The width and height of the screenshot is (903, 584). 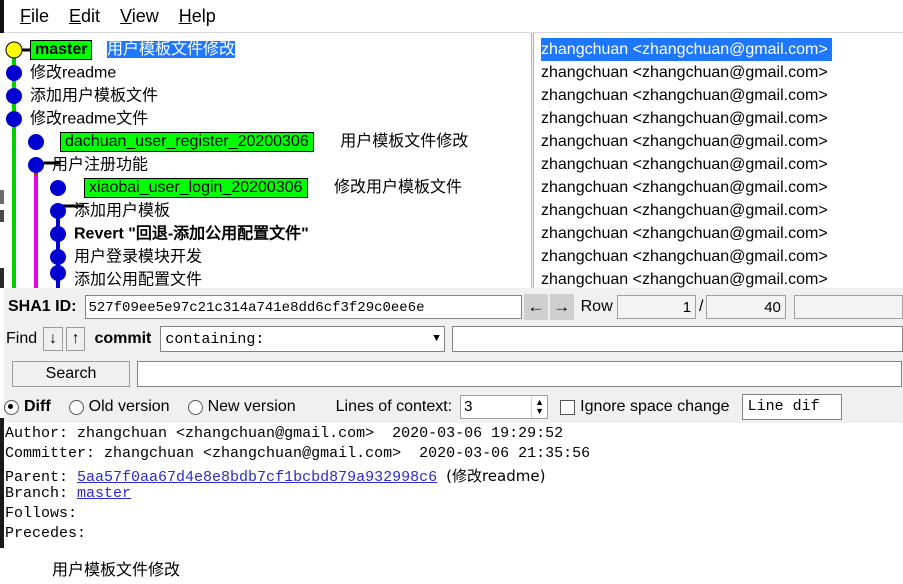 What do you see at coordinates (75, 339) in the screenshot?
I see `find-up-icon: ↑` at bounding box center [75, 339].